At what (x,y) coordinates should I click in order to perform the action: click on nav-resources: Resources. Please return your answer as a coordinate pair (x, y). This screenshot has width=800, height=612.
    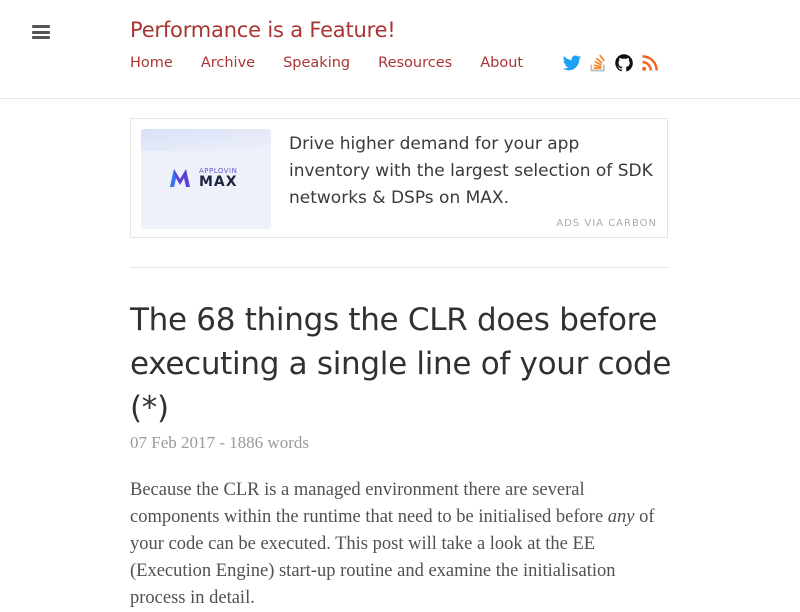
    Looking at the image, I should click on (415, 63).